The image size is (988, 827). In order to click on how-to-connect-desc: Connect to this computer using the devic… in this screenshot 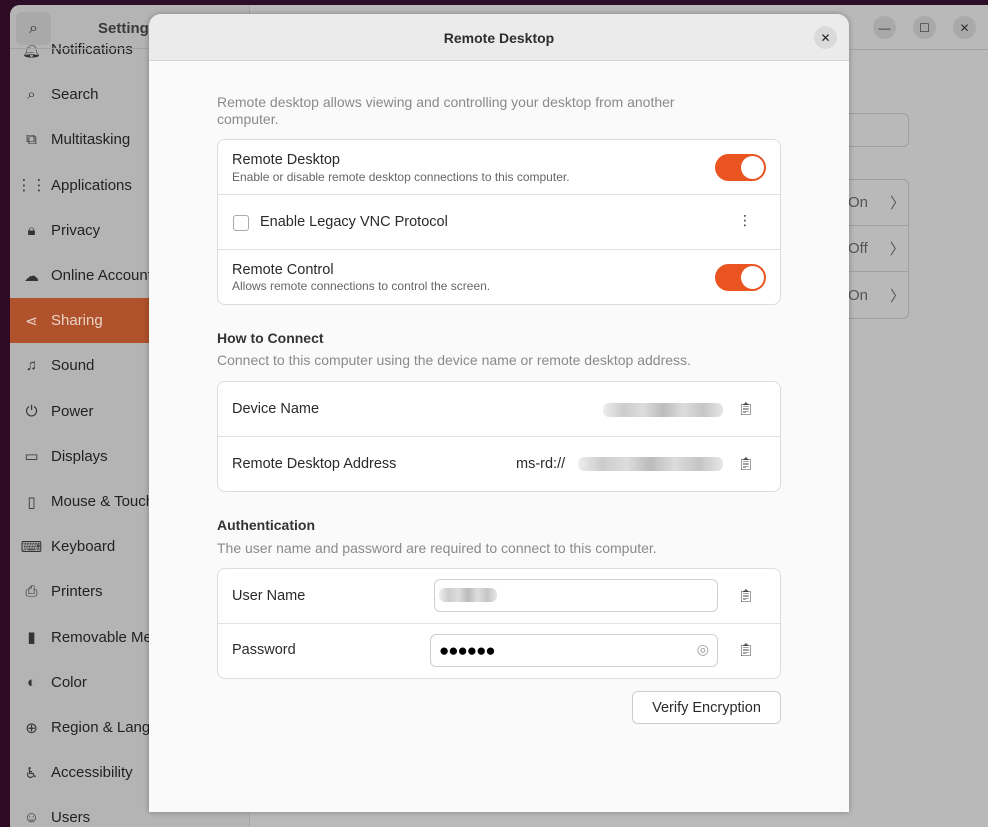, I will do `click(454, 360)`.